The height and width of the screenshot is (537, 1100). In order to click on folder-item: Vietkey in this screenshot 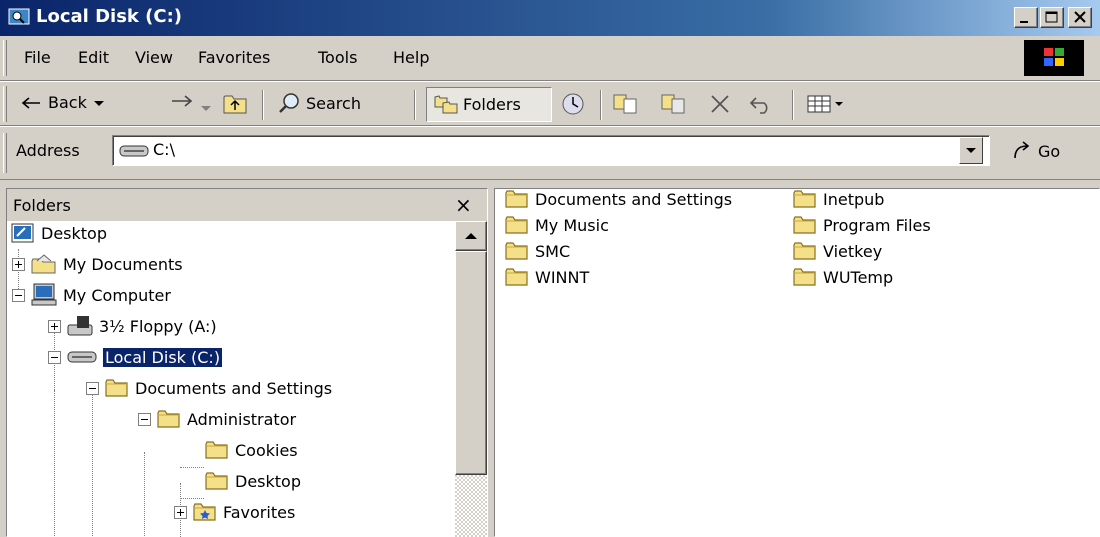, I will do `click(837, 251)`.